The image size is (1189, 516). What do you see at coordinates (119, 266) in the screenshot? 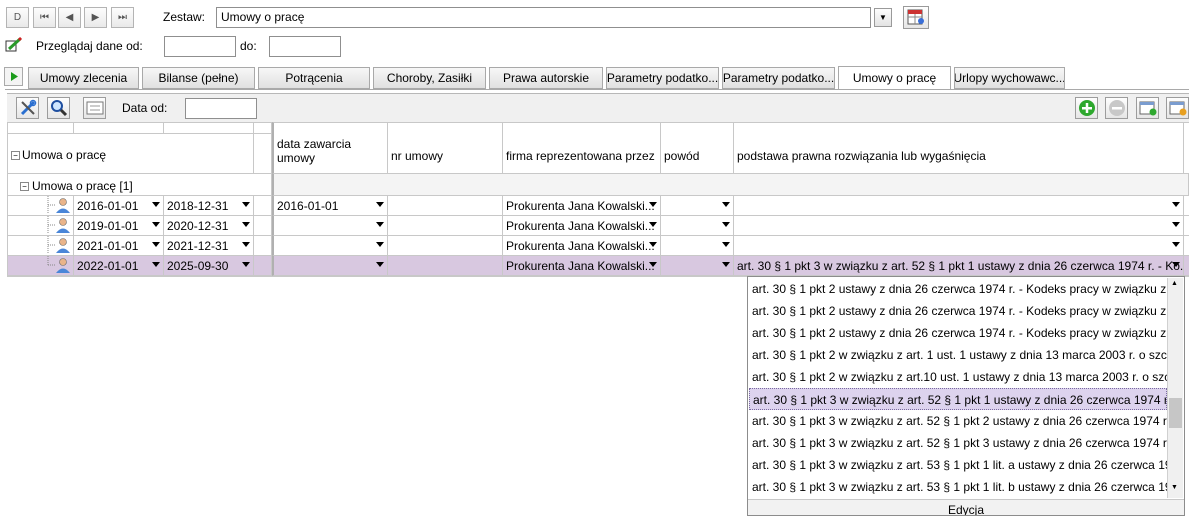
I see `row-from-date: 2022-01-01` at bounding box center [119, 266].